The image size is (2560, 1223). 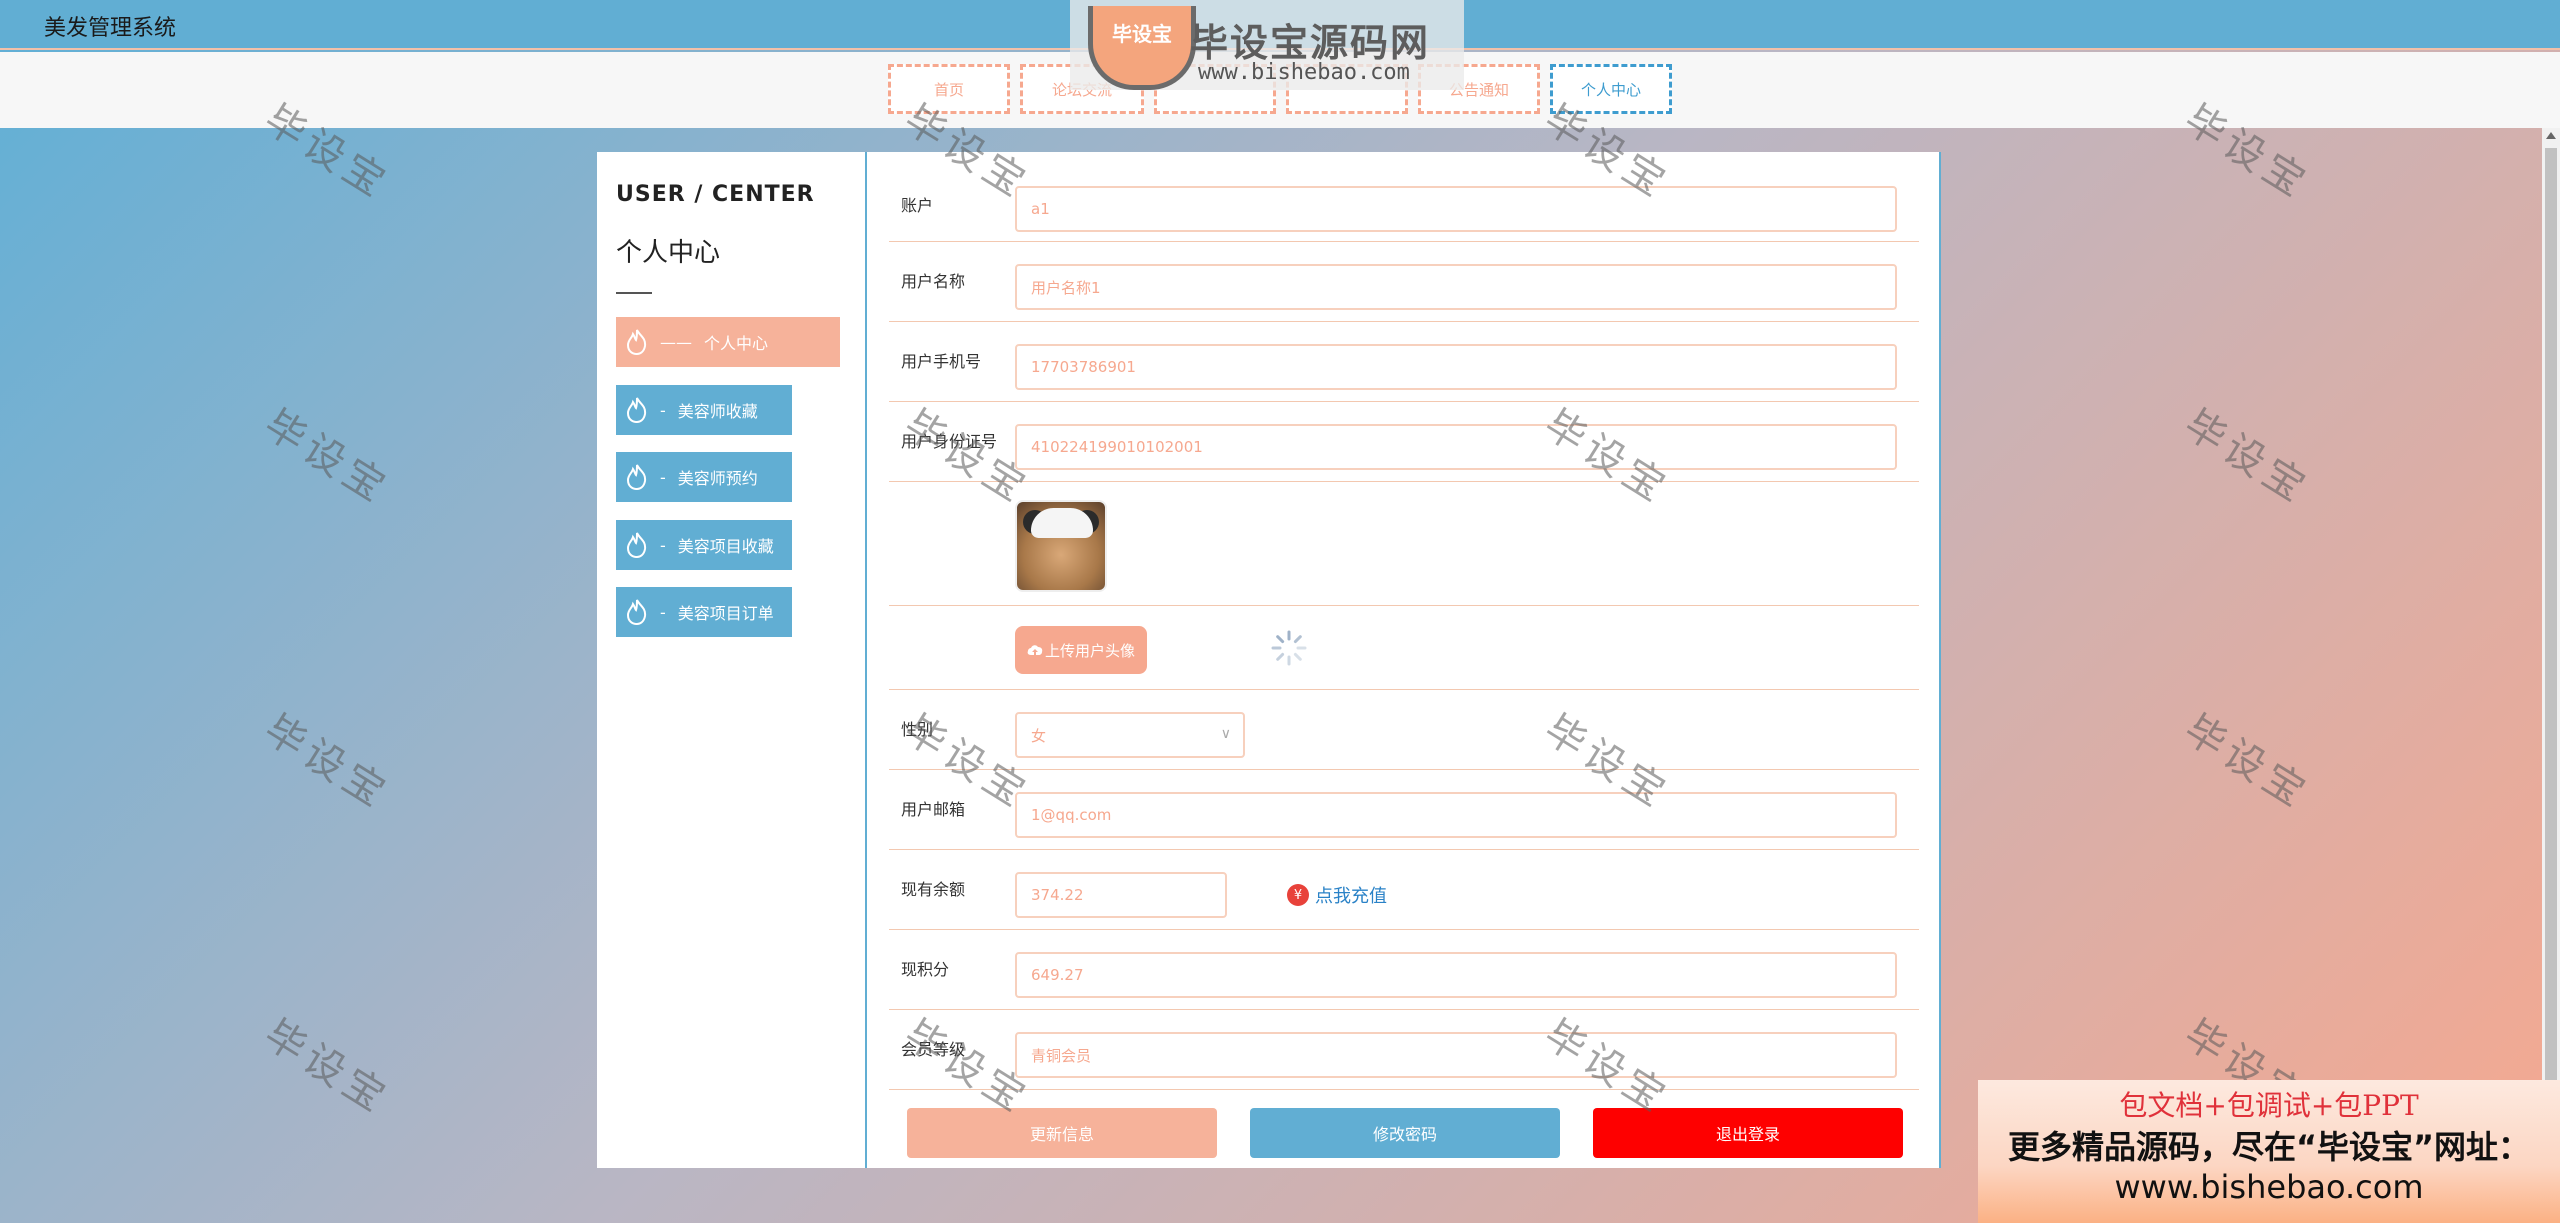 I want to click on logo-watermark: 毕设宝 毕设宝源码网 www.bishebao.com, so click(x=1267, y=45).